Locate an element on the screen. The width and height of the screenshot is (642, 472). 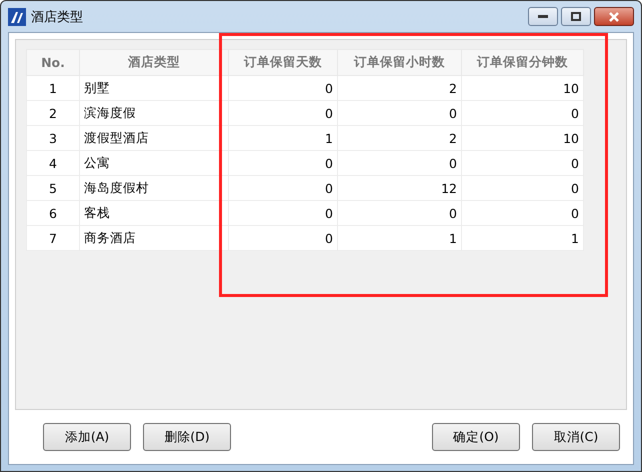
table-cell: 海岛度假村 is located at coordinates (154, 188).